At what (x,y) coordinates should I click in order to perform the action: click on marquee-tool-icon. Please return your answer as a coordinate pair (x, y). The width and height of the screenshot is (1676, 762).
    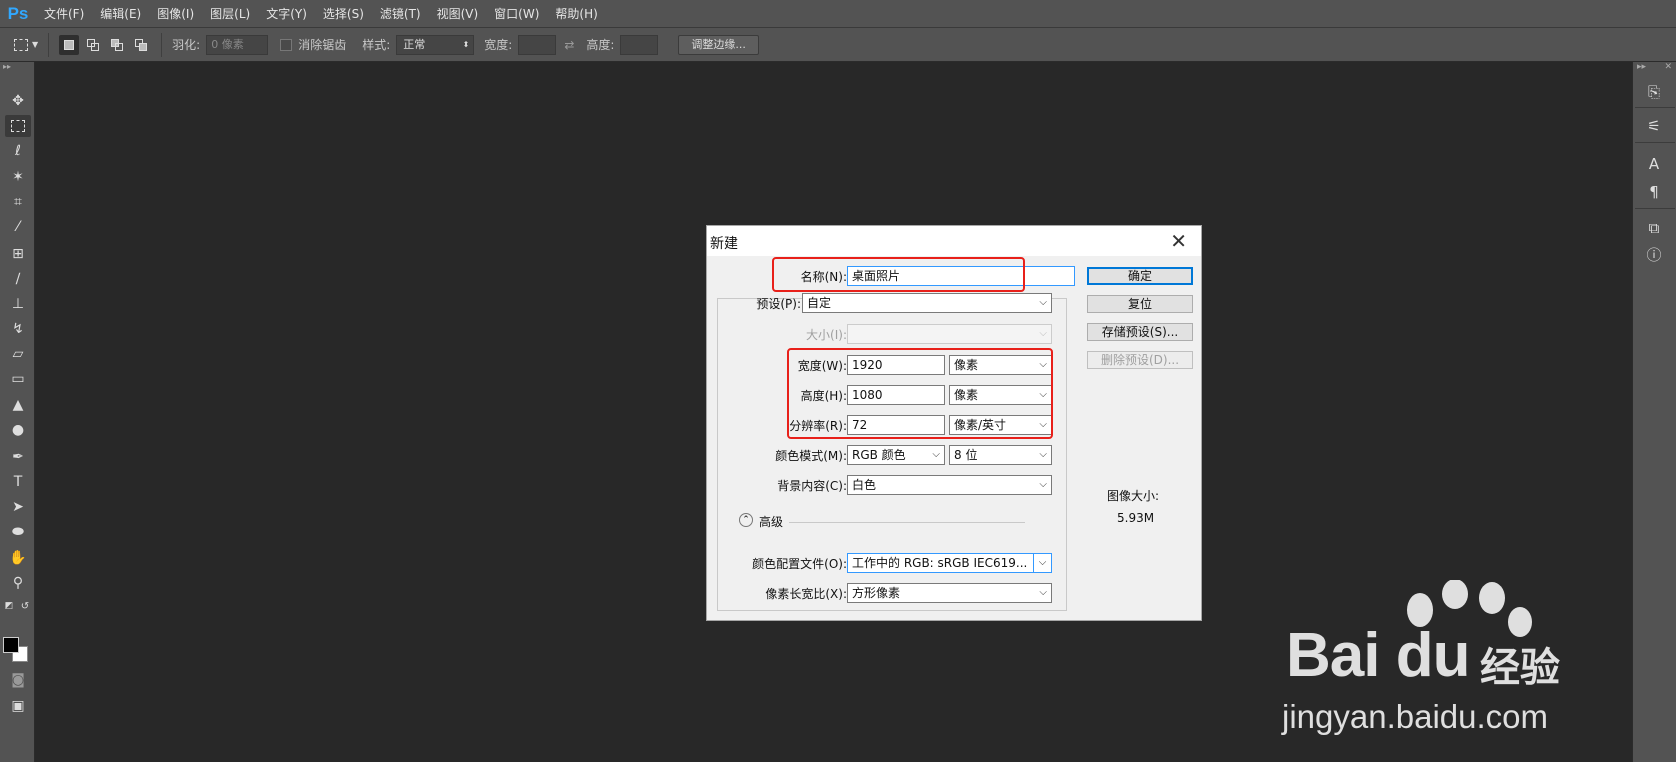
    Looking at the image, I should click on (18, 126).